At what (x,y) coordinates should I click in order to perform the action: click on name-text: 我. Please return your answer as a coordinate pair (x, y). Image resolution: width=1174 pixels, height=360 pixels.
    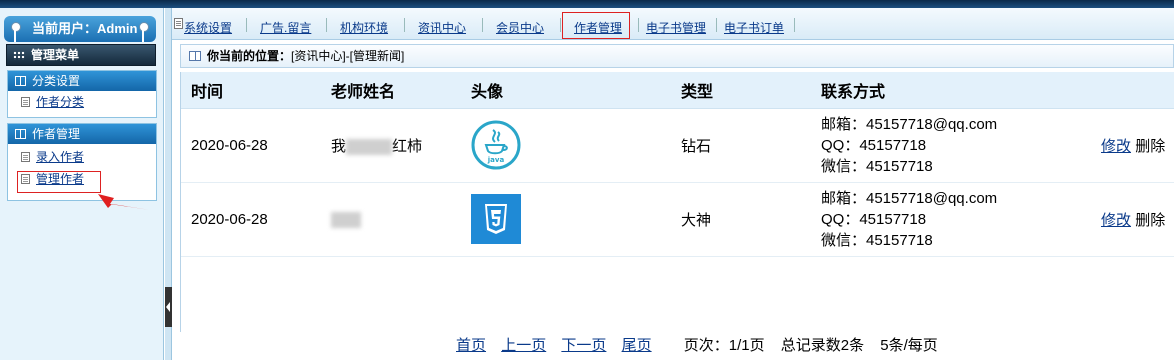
    Looking at the image, I should click on (339, 146).